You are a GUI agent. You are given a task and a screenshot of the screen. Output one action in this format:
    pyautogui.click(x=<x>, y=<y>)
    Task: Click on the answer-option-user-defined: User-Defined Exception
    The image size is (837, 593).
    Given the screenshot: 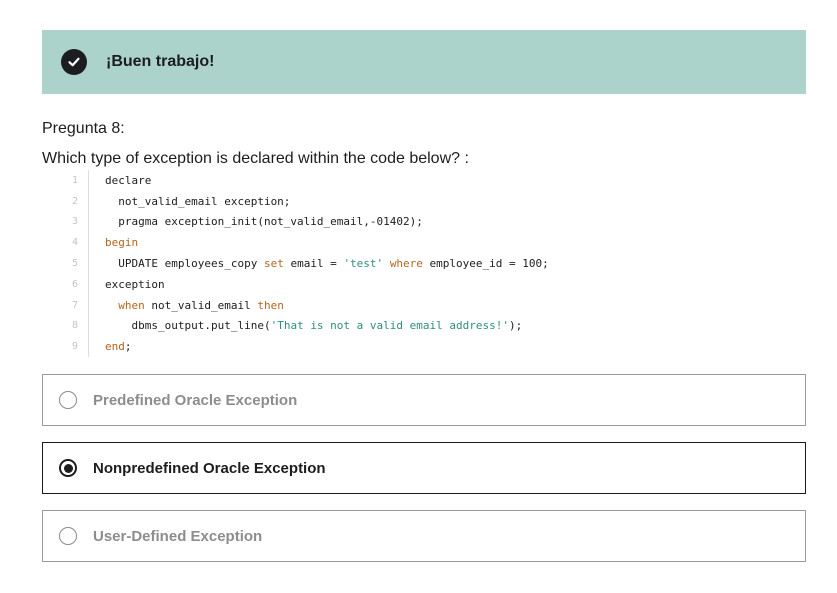 What is the action you would take?
    pyautogui.click(x=424, y=536)
    